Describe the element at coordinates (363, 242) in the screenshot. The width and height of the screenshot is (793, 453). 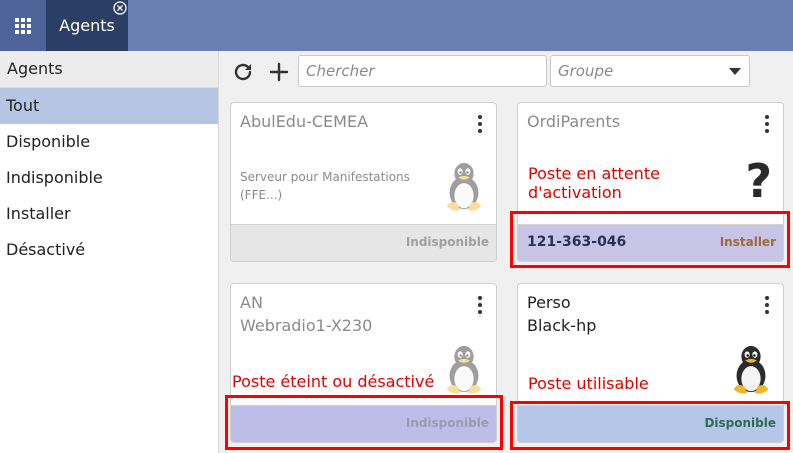
I see `card-footer: Indisponible` at that location.